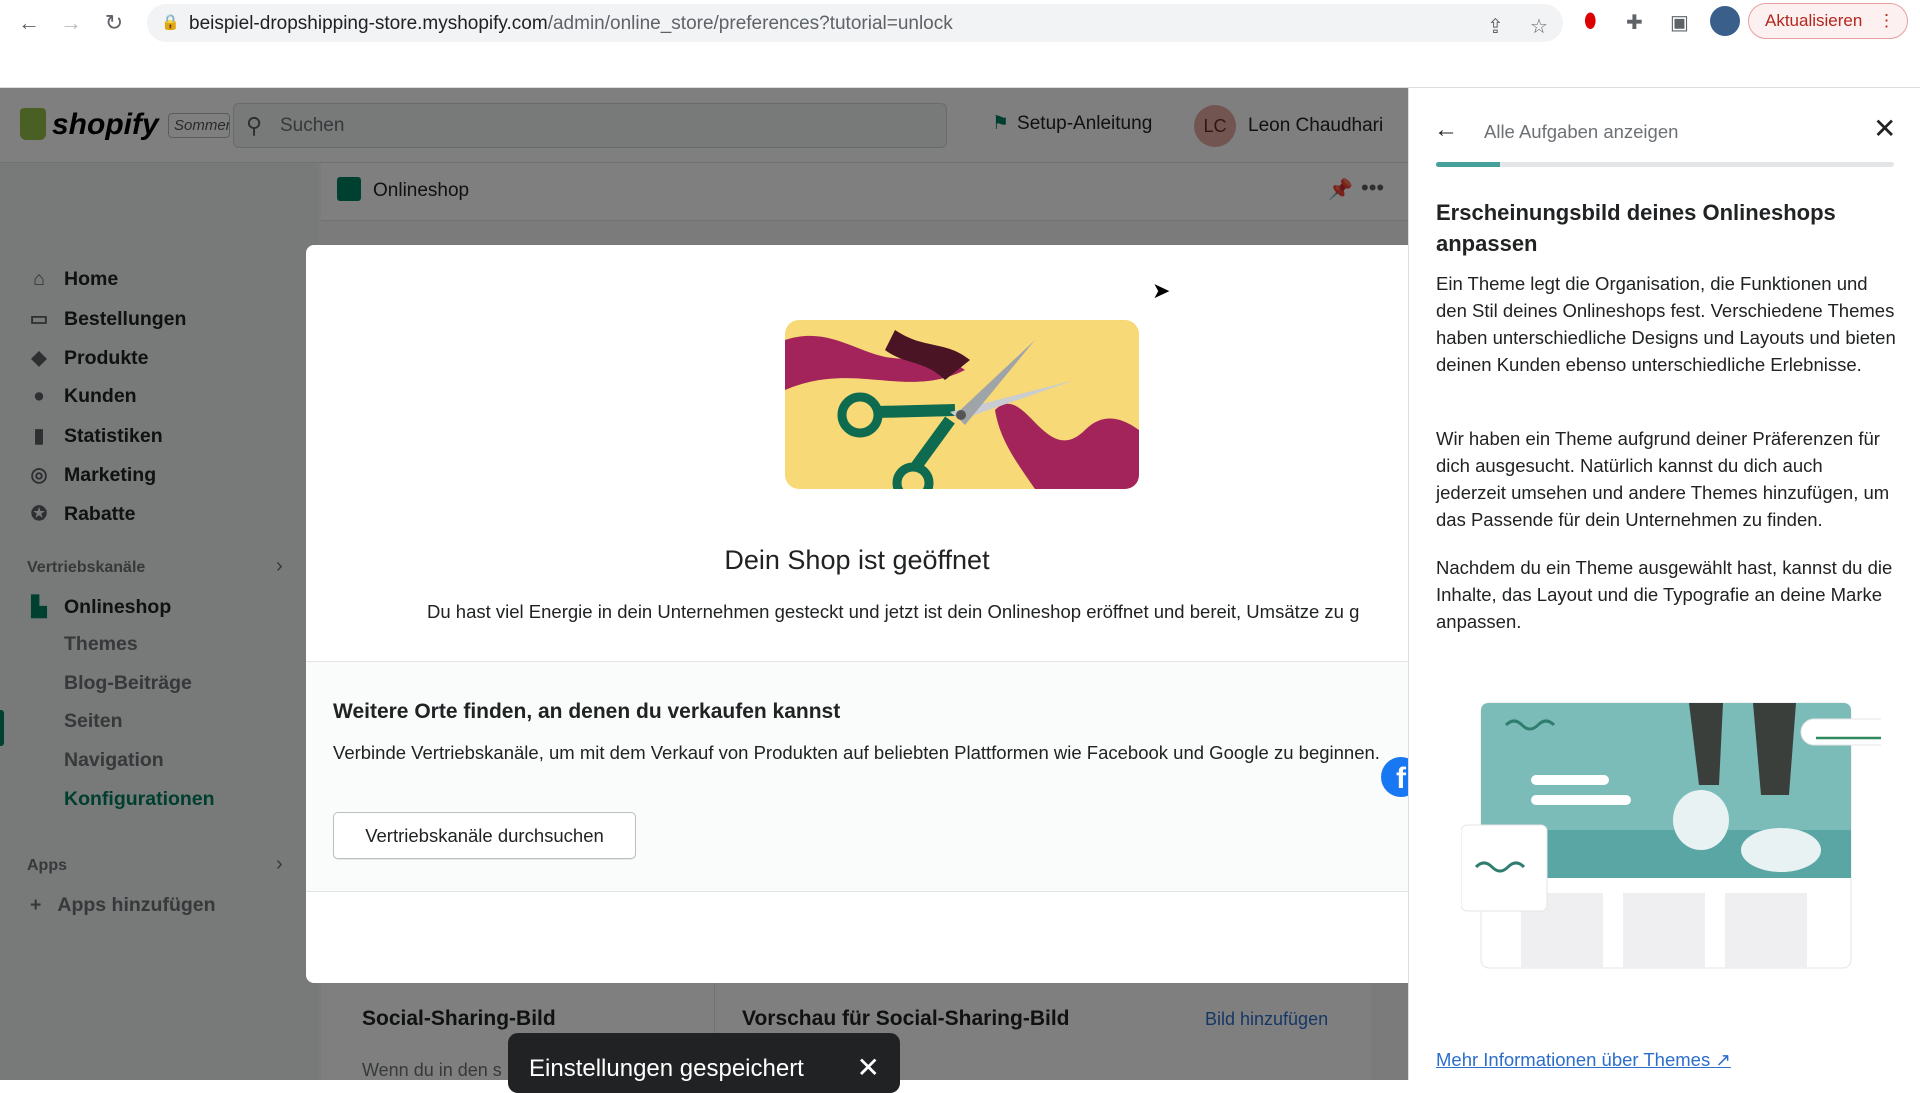 The image size is (1920, 1093). Describe the element at coordinates (1573, 1059) in the screenshot. I see `link-text: Mehr Informationen über Themes` at that location.